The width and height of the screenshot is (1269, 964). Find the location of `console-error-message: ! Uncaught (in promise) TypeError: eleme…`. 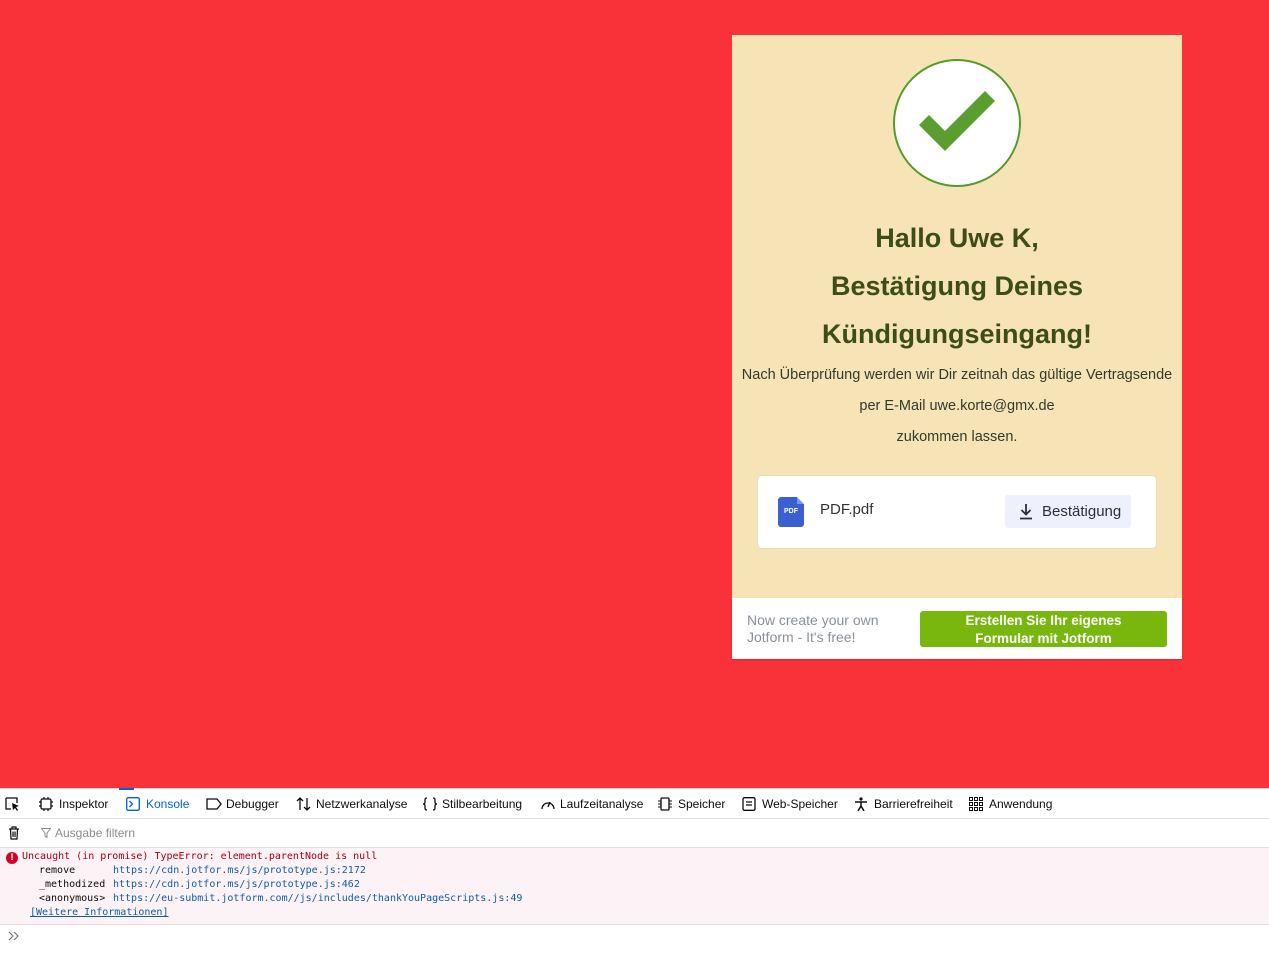

console-error-message: ! Uncaught (in promise) TypeError: eleme… is located at coordinates (634, 886).